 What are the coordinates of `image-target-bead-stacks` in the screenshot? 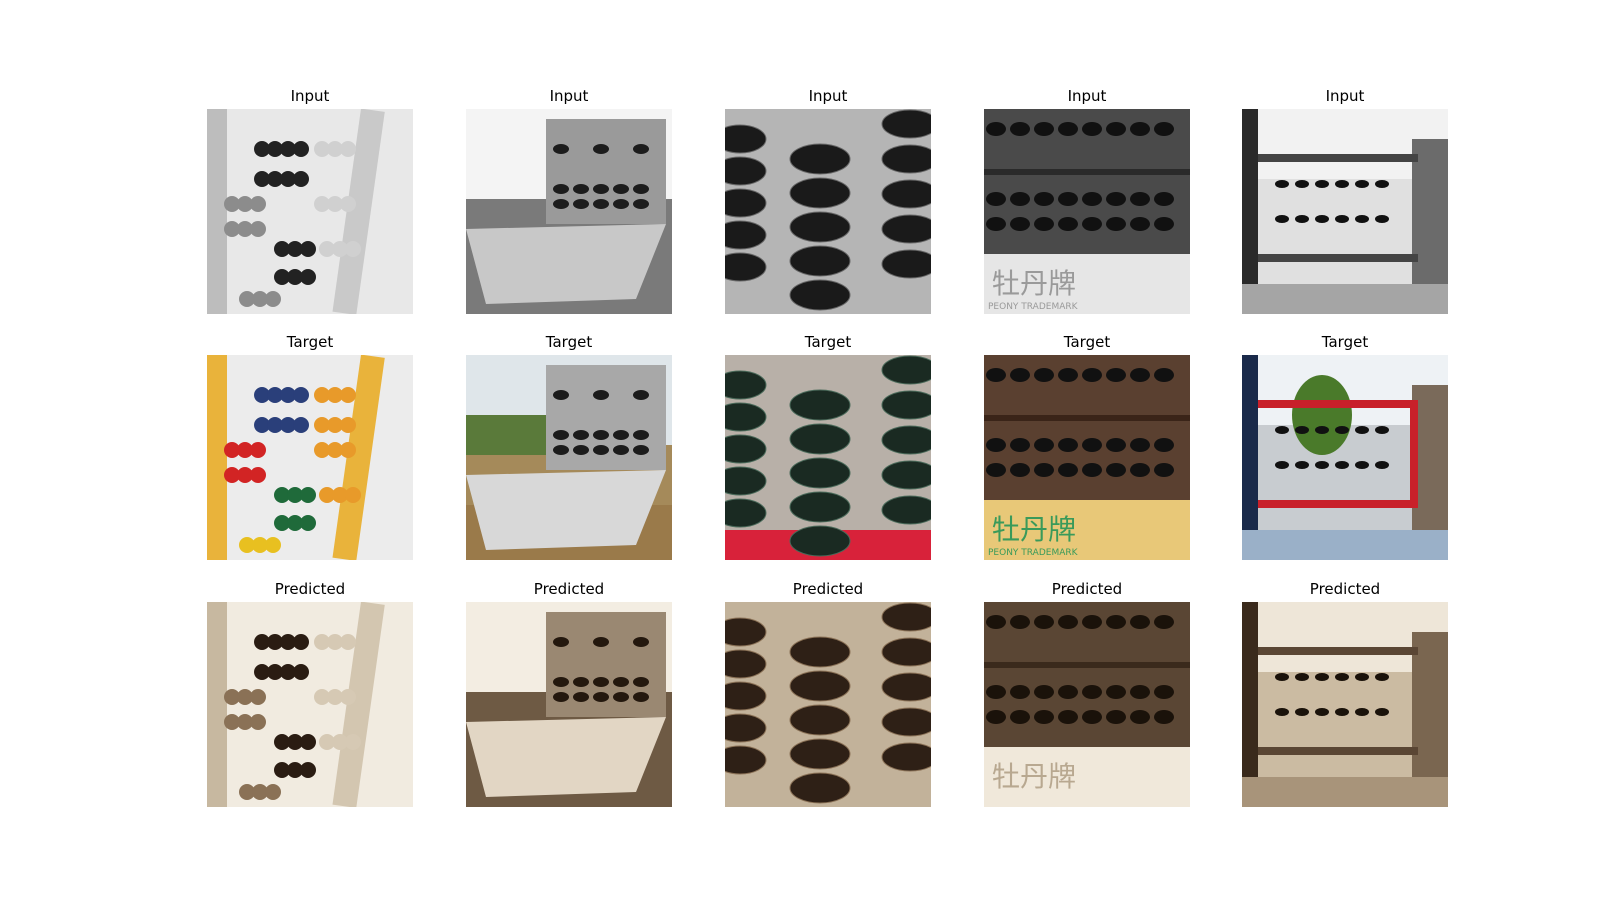 It's located at (828, 457).